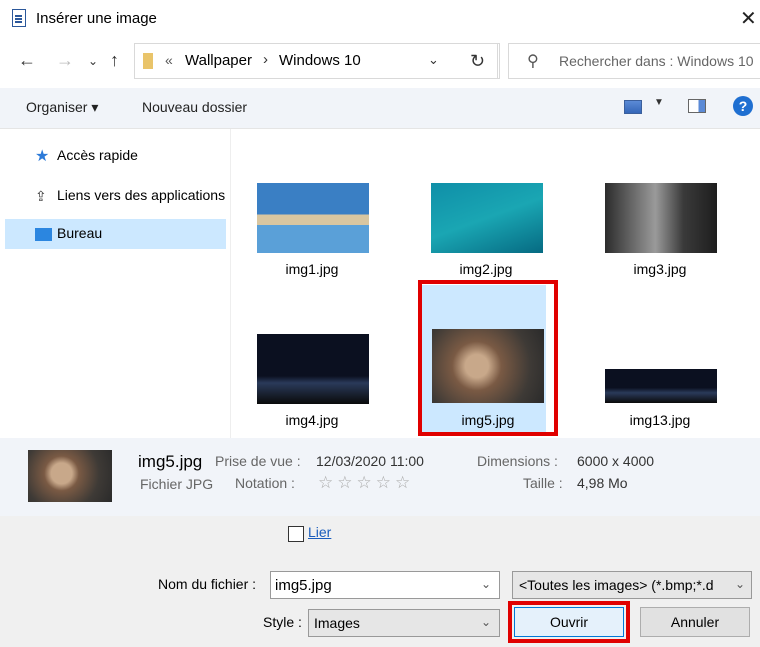 This screenshot has height=647, width=760. I want to click on link-checkbox, so click(296, 534).